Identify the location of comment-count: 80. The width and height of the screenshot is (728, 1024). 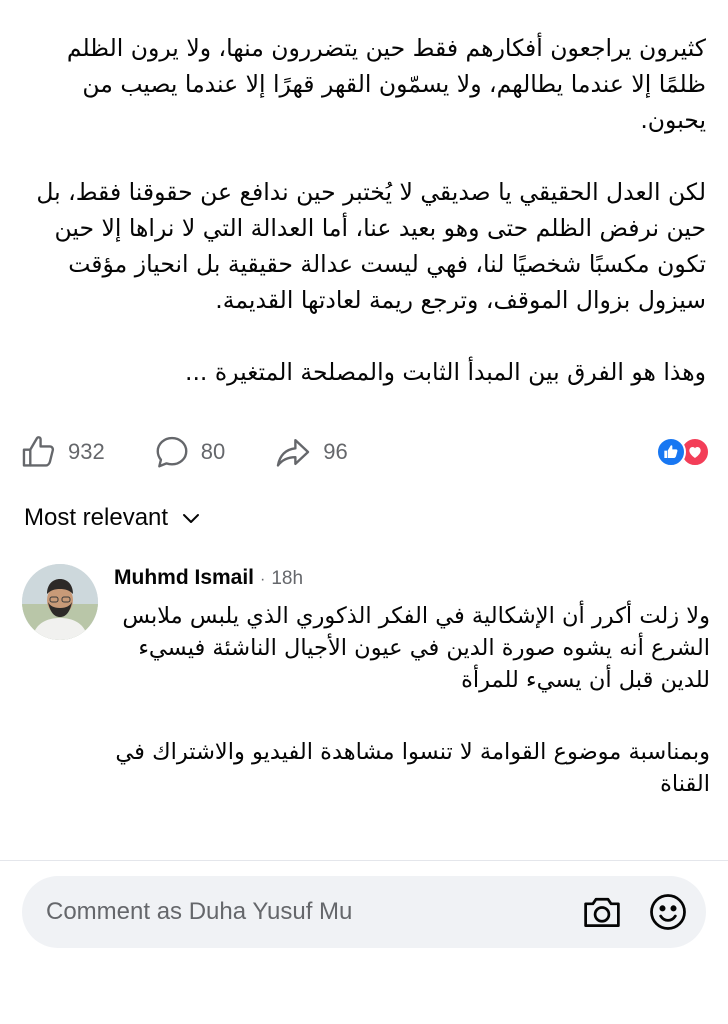
(213, 451).